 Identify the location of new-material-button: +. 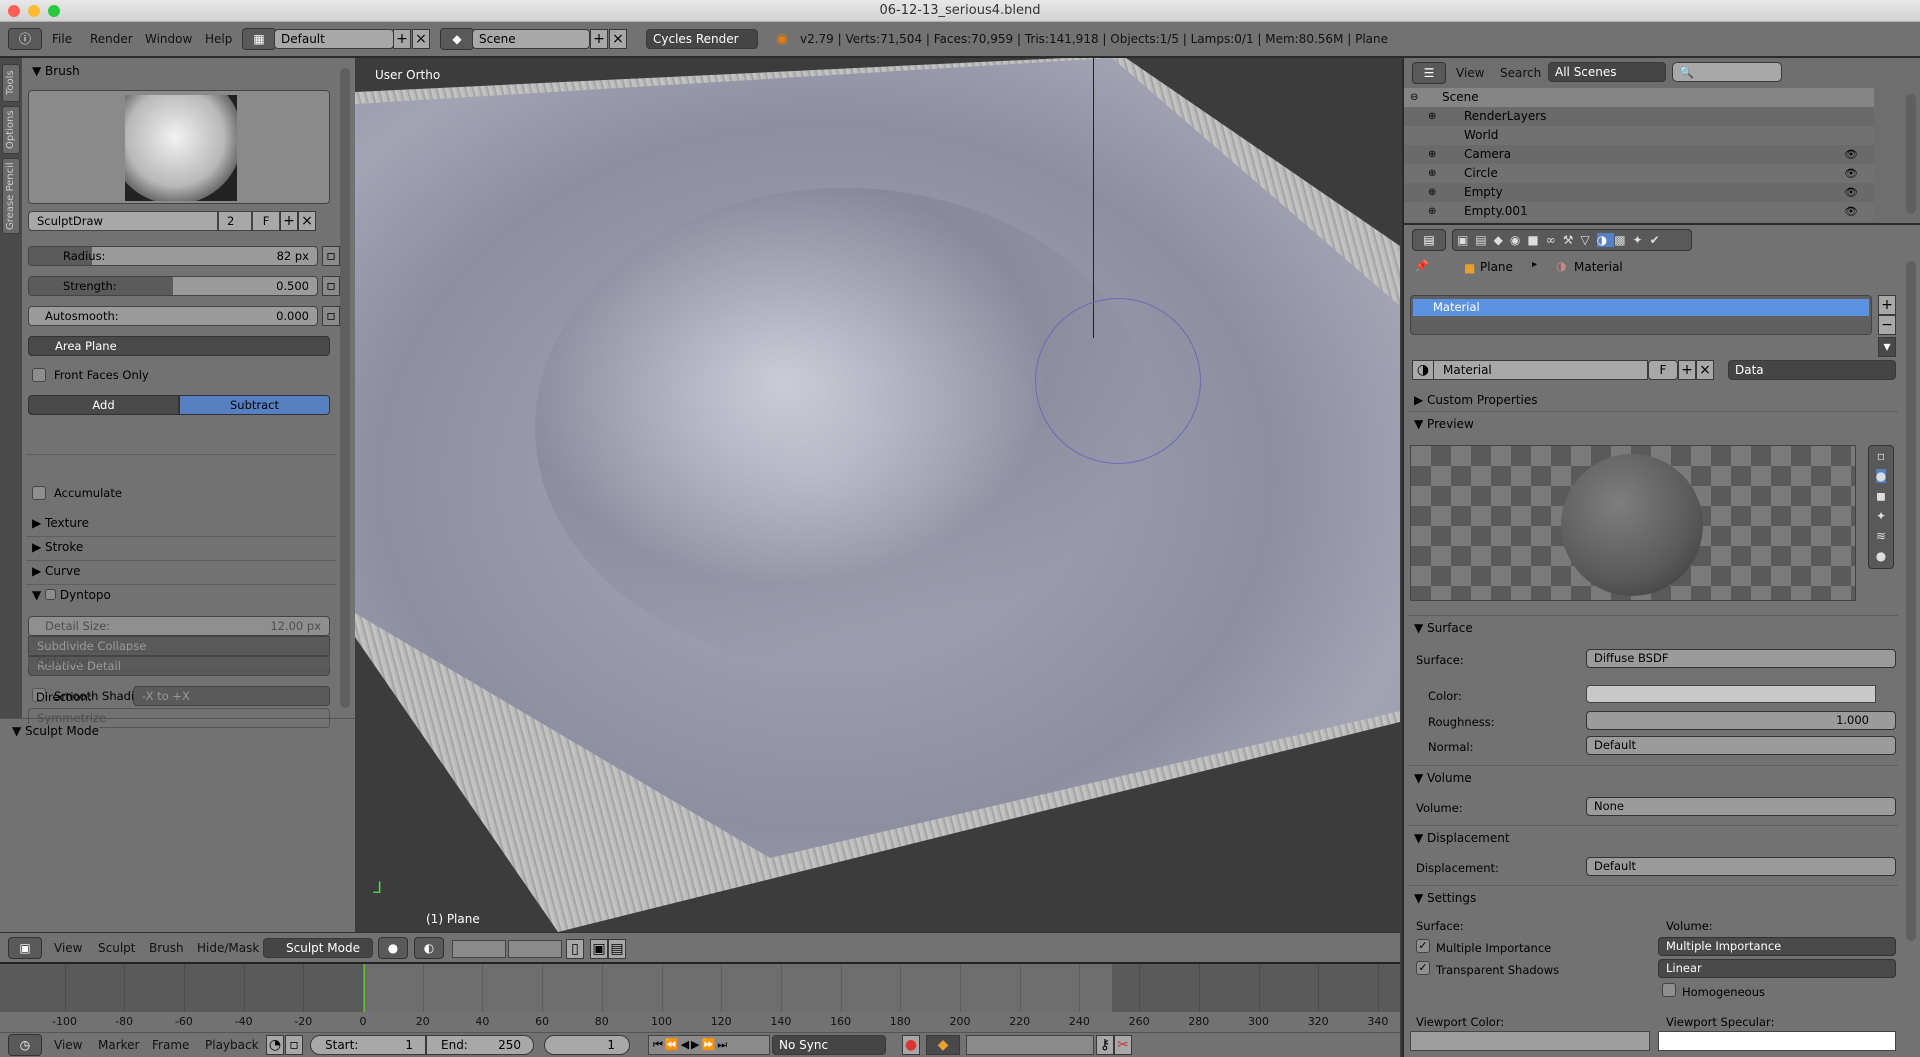
(1687, 370).